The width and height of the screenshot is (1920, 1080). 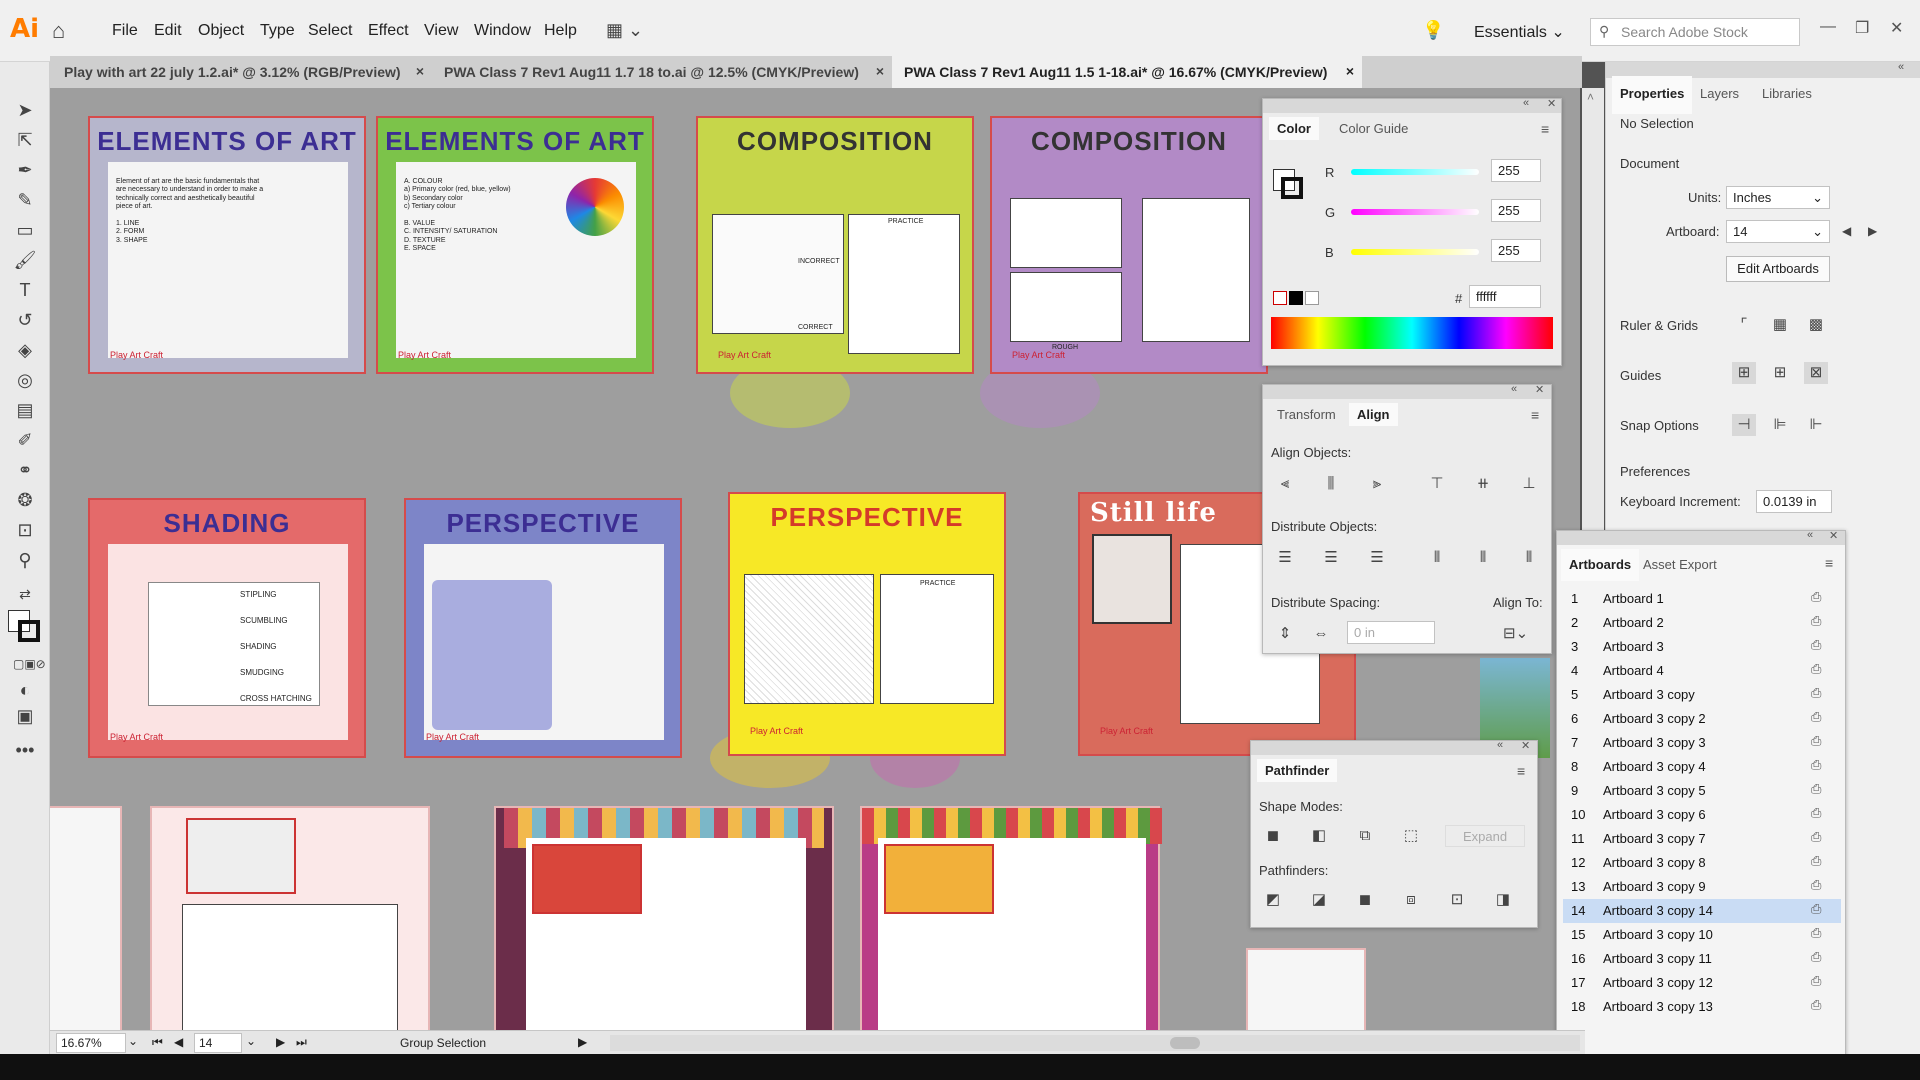 I want to click on menu-effect: Effect, so click(x=388, y=31).